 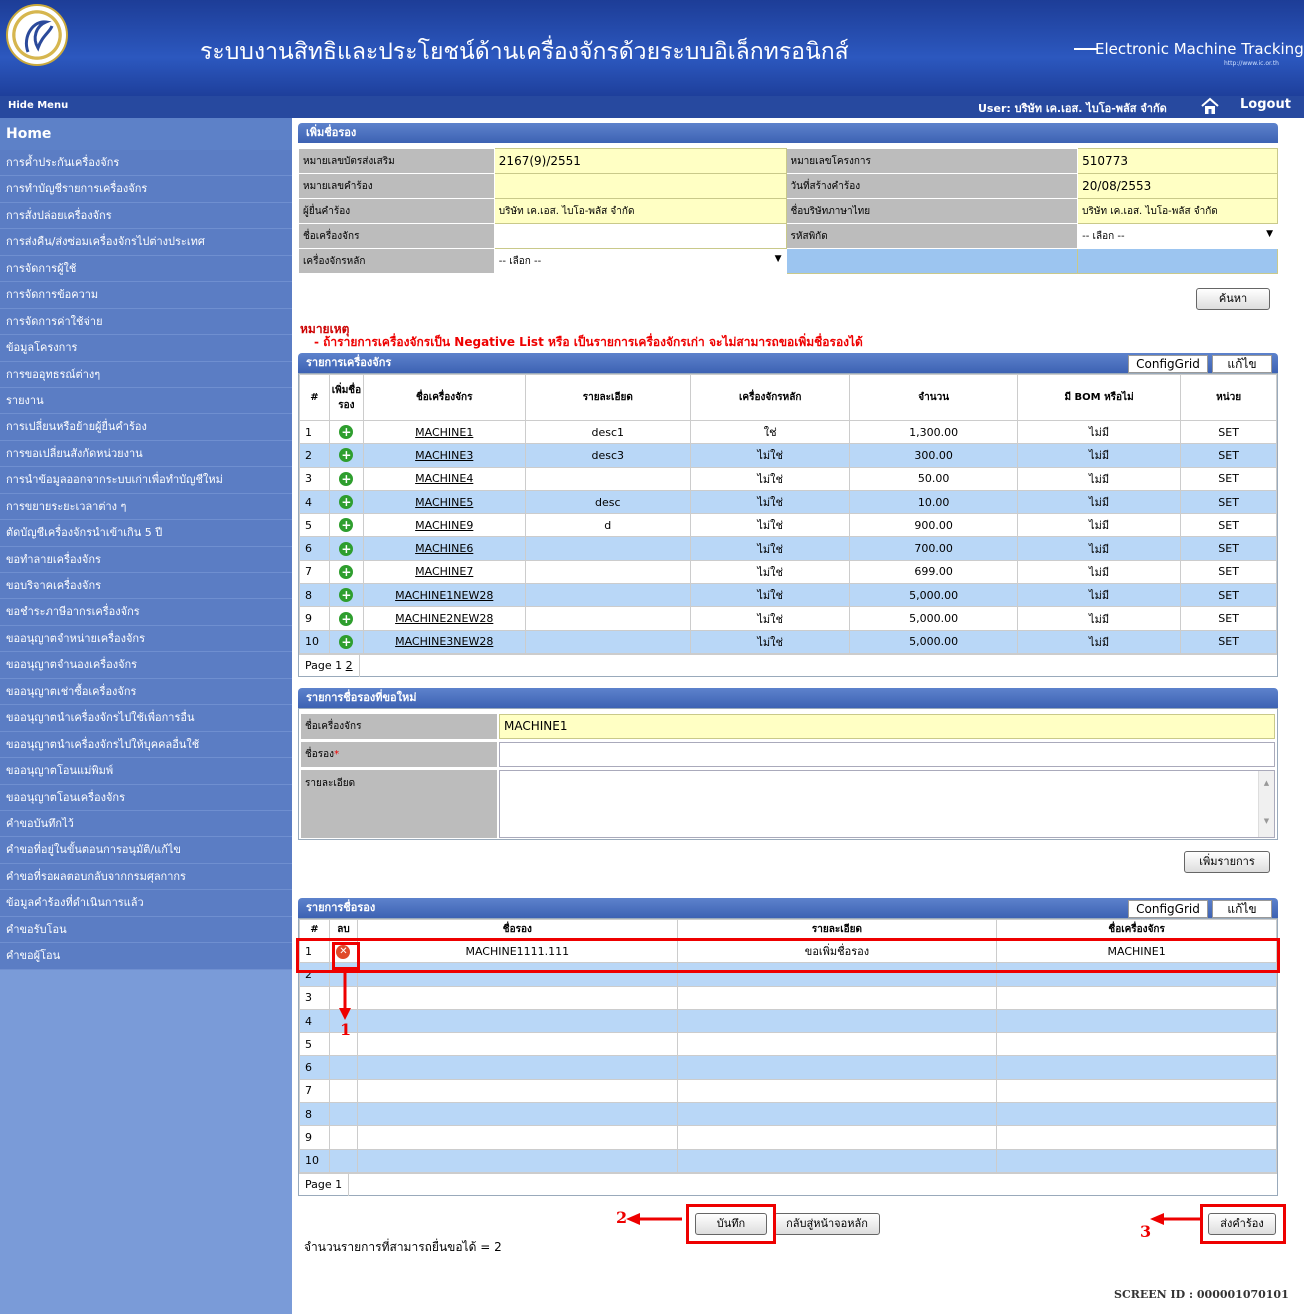 I want to click on cell-qty: 700.00, so click(x=933, y=548).